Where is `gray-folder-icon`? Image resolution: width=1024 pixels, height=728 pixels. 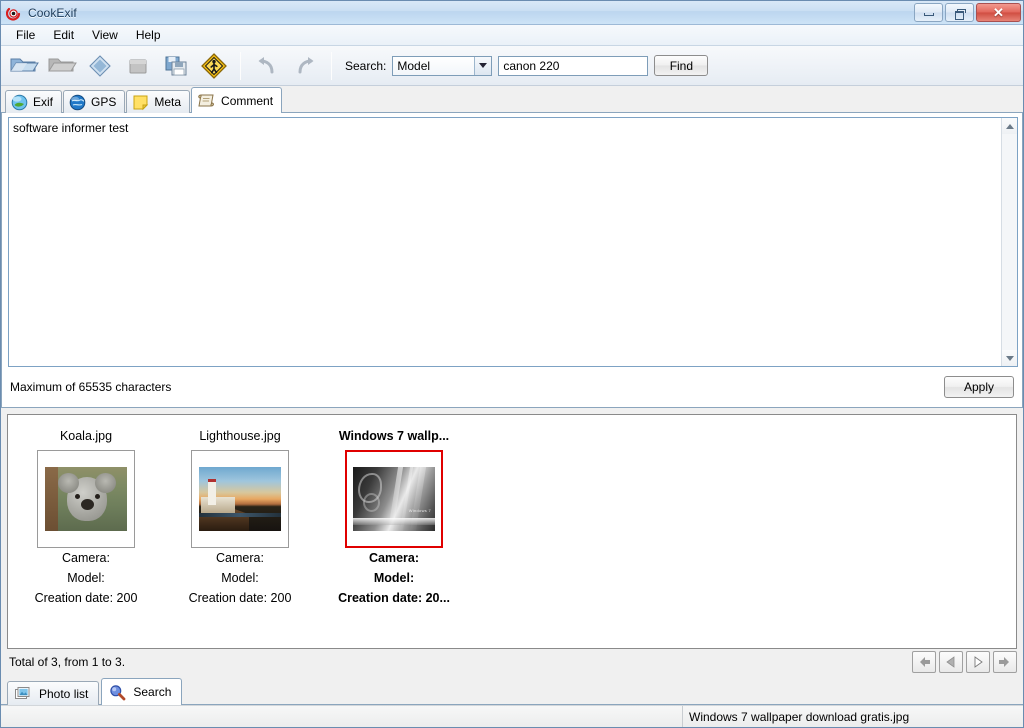
gray-folder-icon is located at coordinates (62, 66).